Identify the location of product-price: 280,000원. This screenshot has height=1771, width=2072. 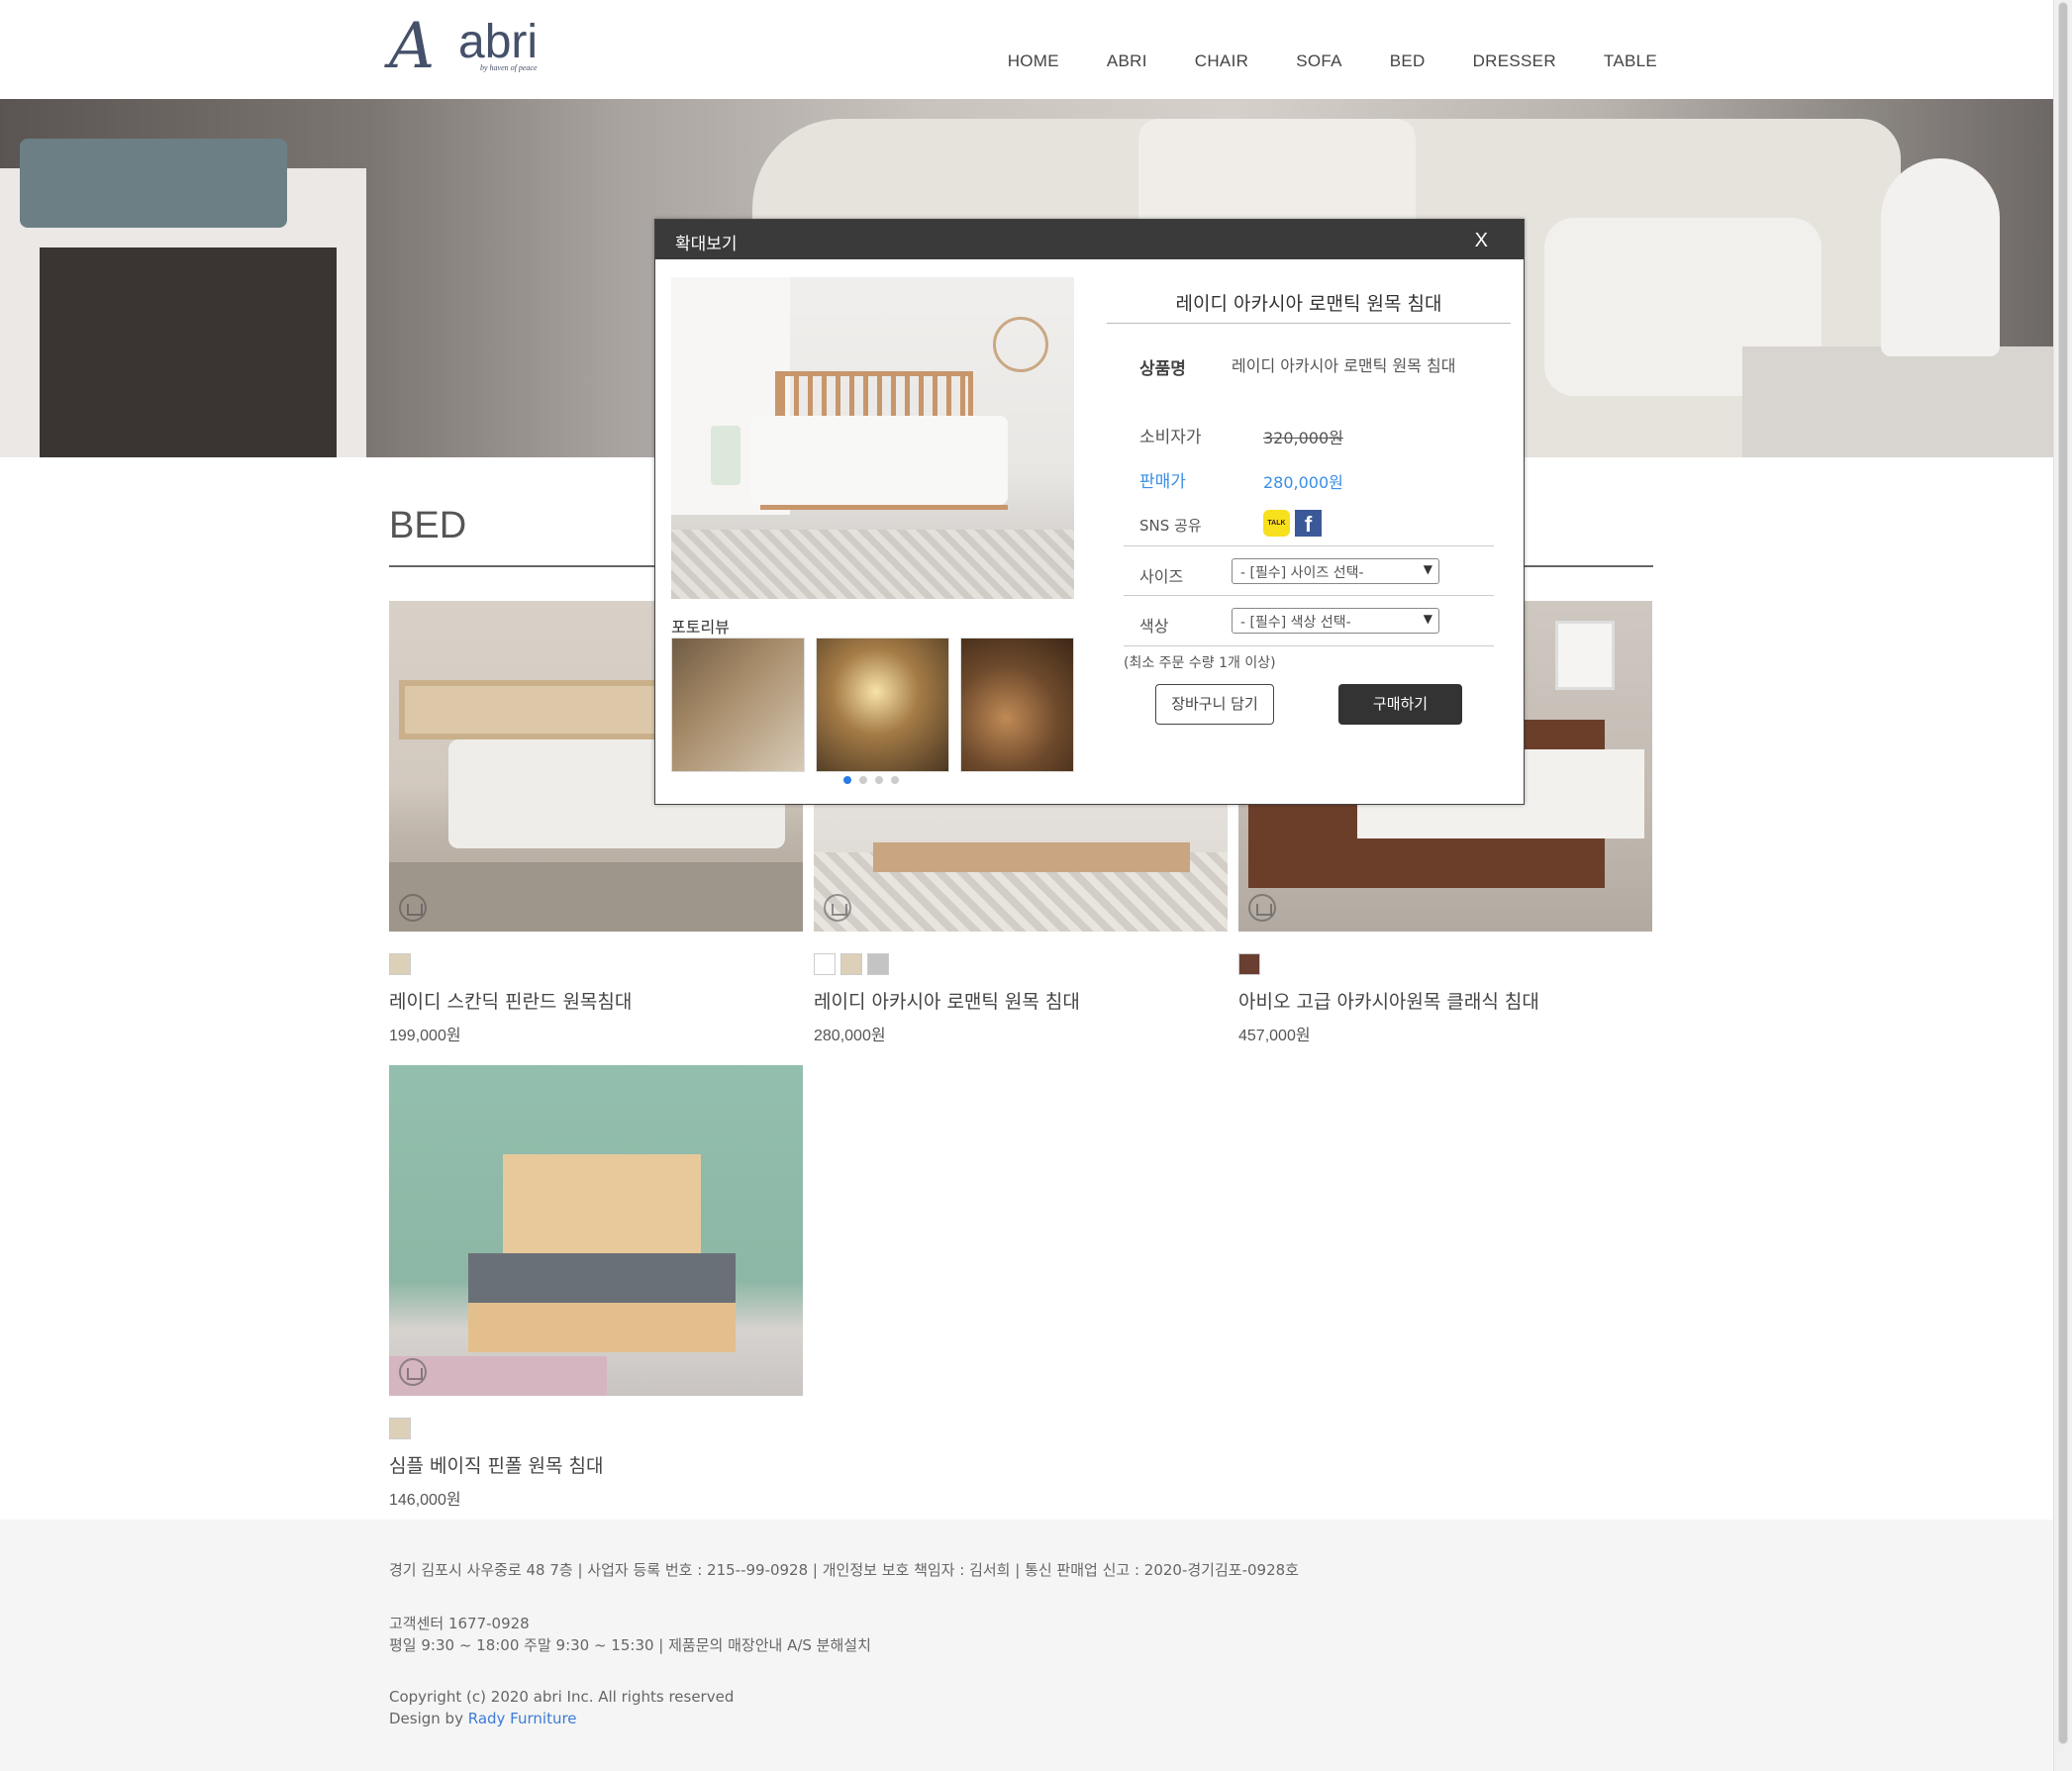
(850, 1036).